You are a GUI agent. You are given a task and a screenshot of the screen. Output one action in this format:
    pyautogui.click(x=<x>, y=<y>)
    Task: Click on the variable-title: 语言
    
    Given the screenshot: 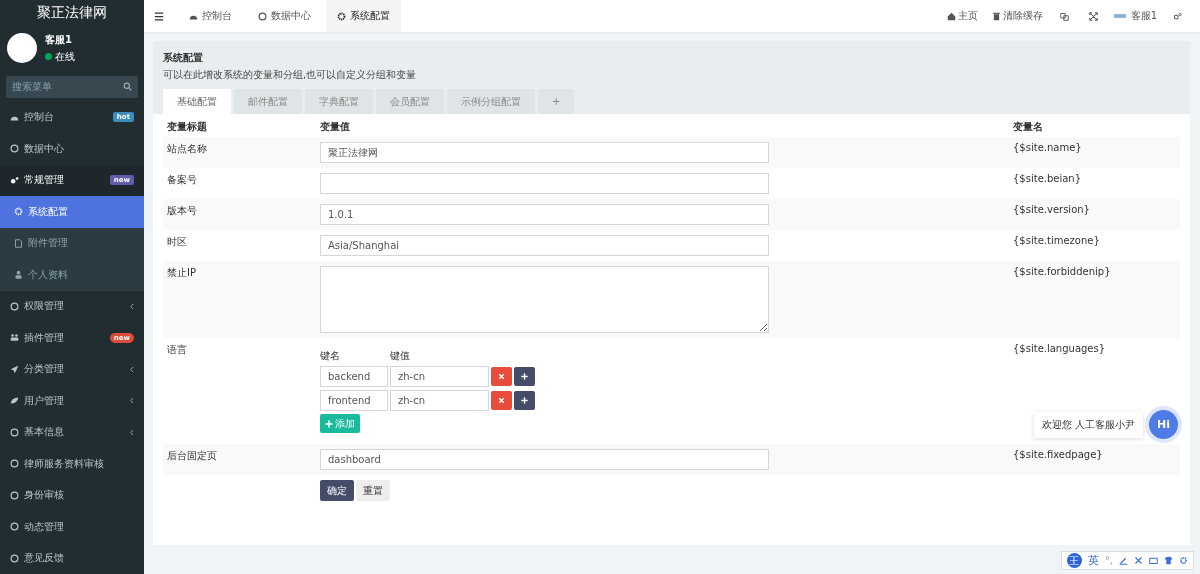 What is the action you would take?
    pyautogui.click(x=177, y=349)
    